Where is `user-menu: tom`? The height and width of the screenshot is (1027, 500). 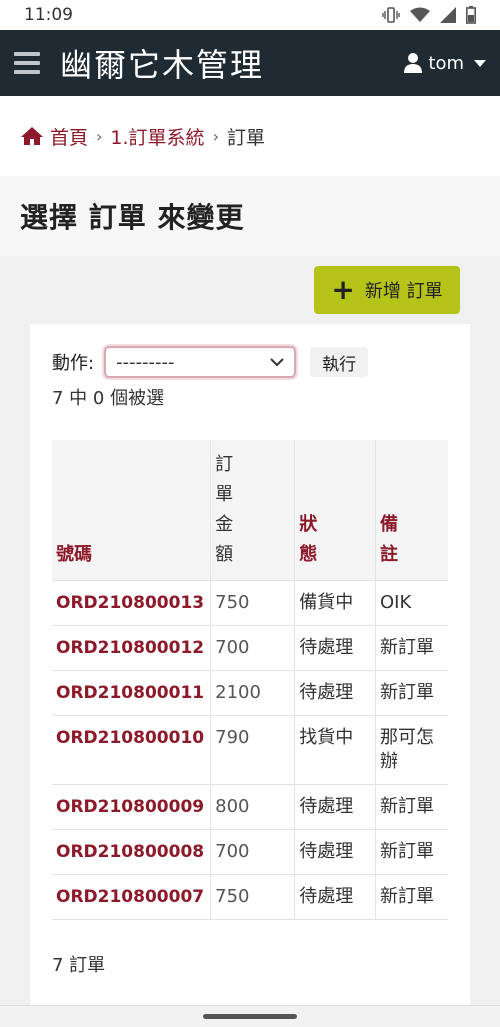 user-menu: tom is located at coordinates (445, 63).